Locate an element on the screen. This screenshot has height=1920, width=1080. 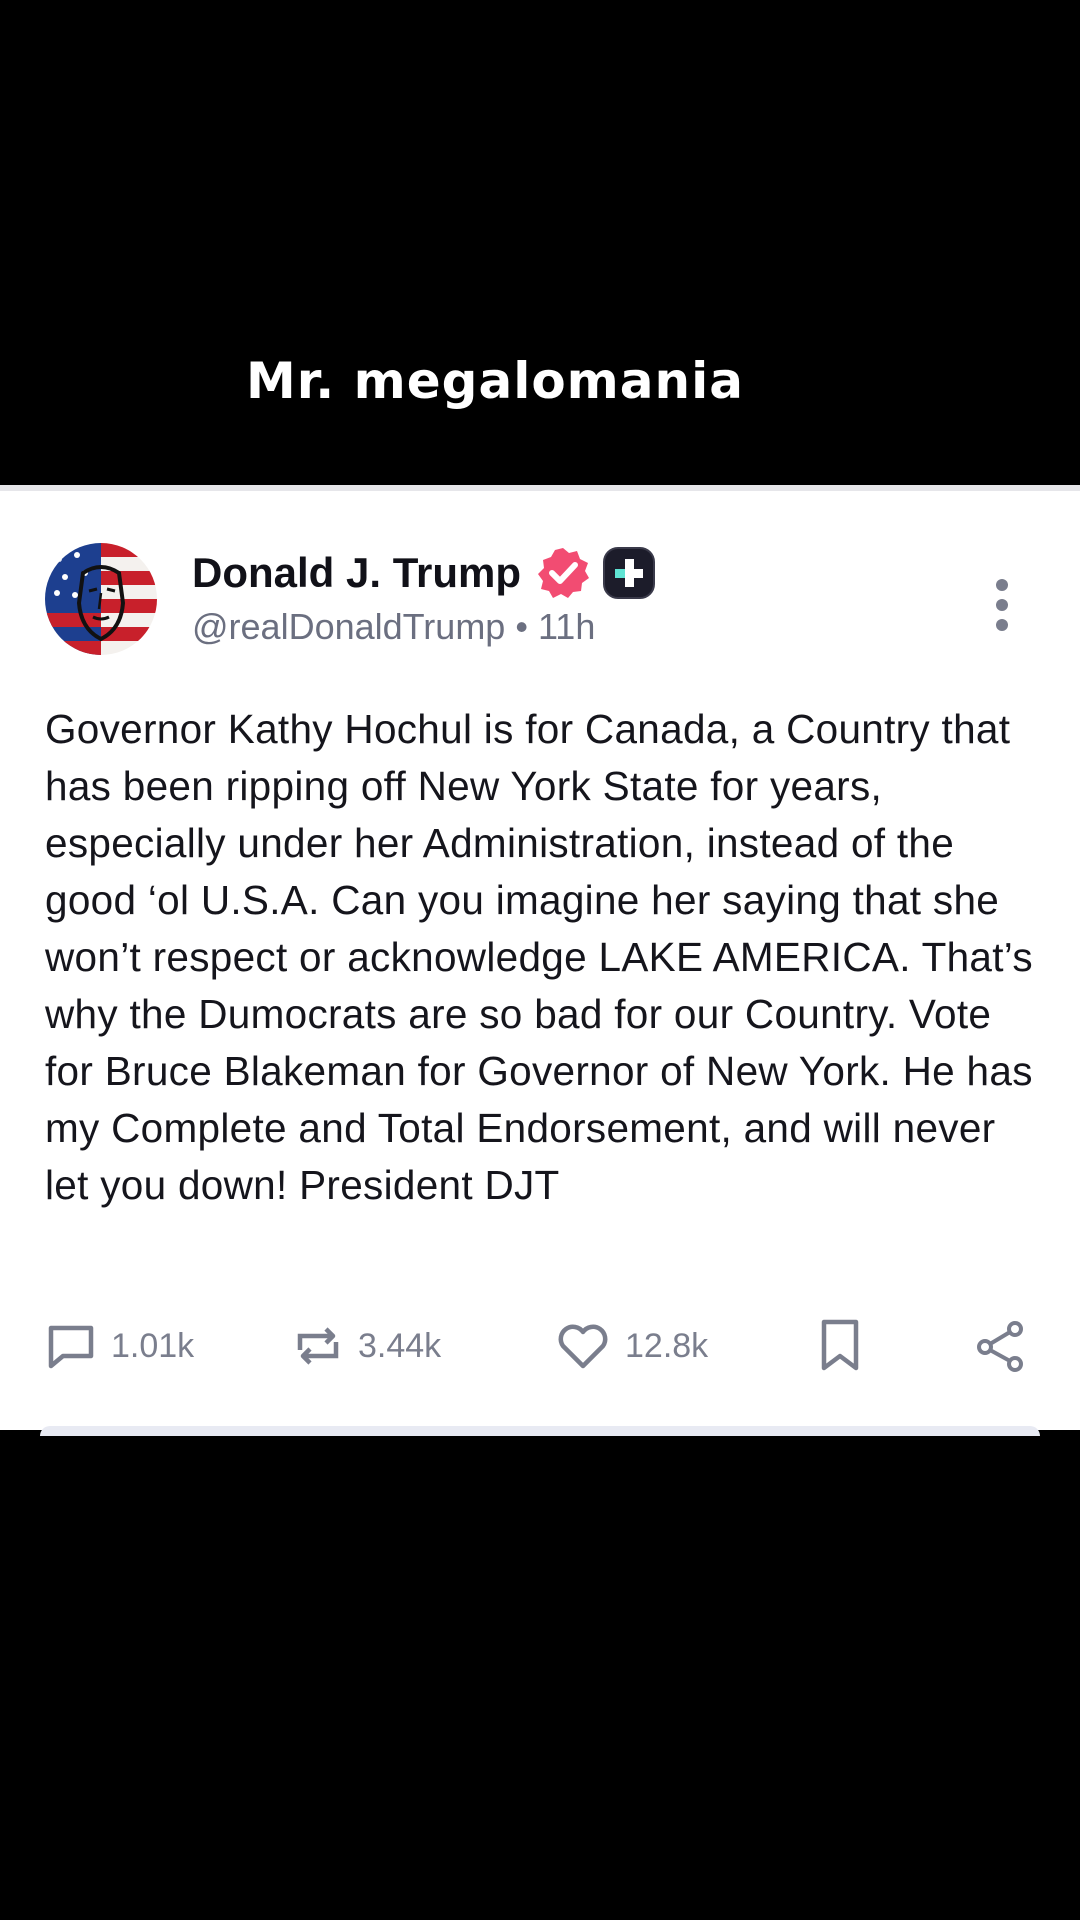
author-name: Donald J. Trump is located at coordinates (356, 573).